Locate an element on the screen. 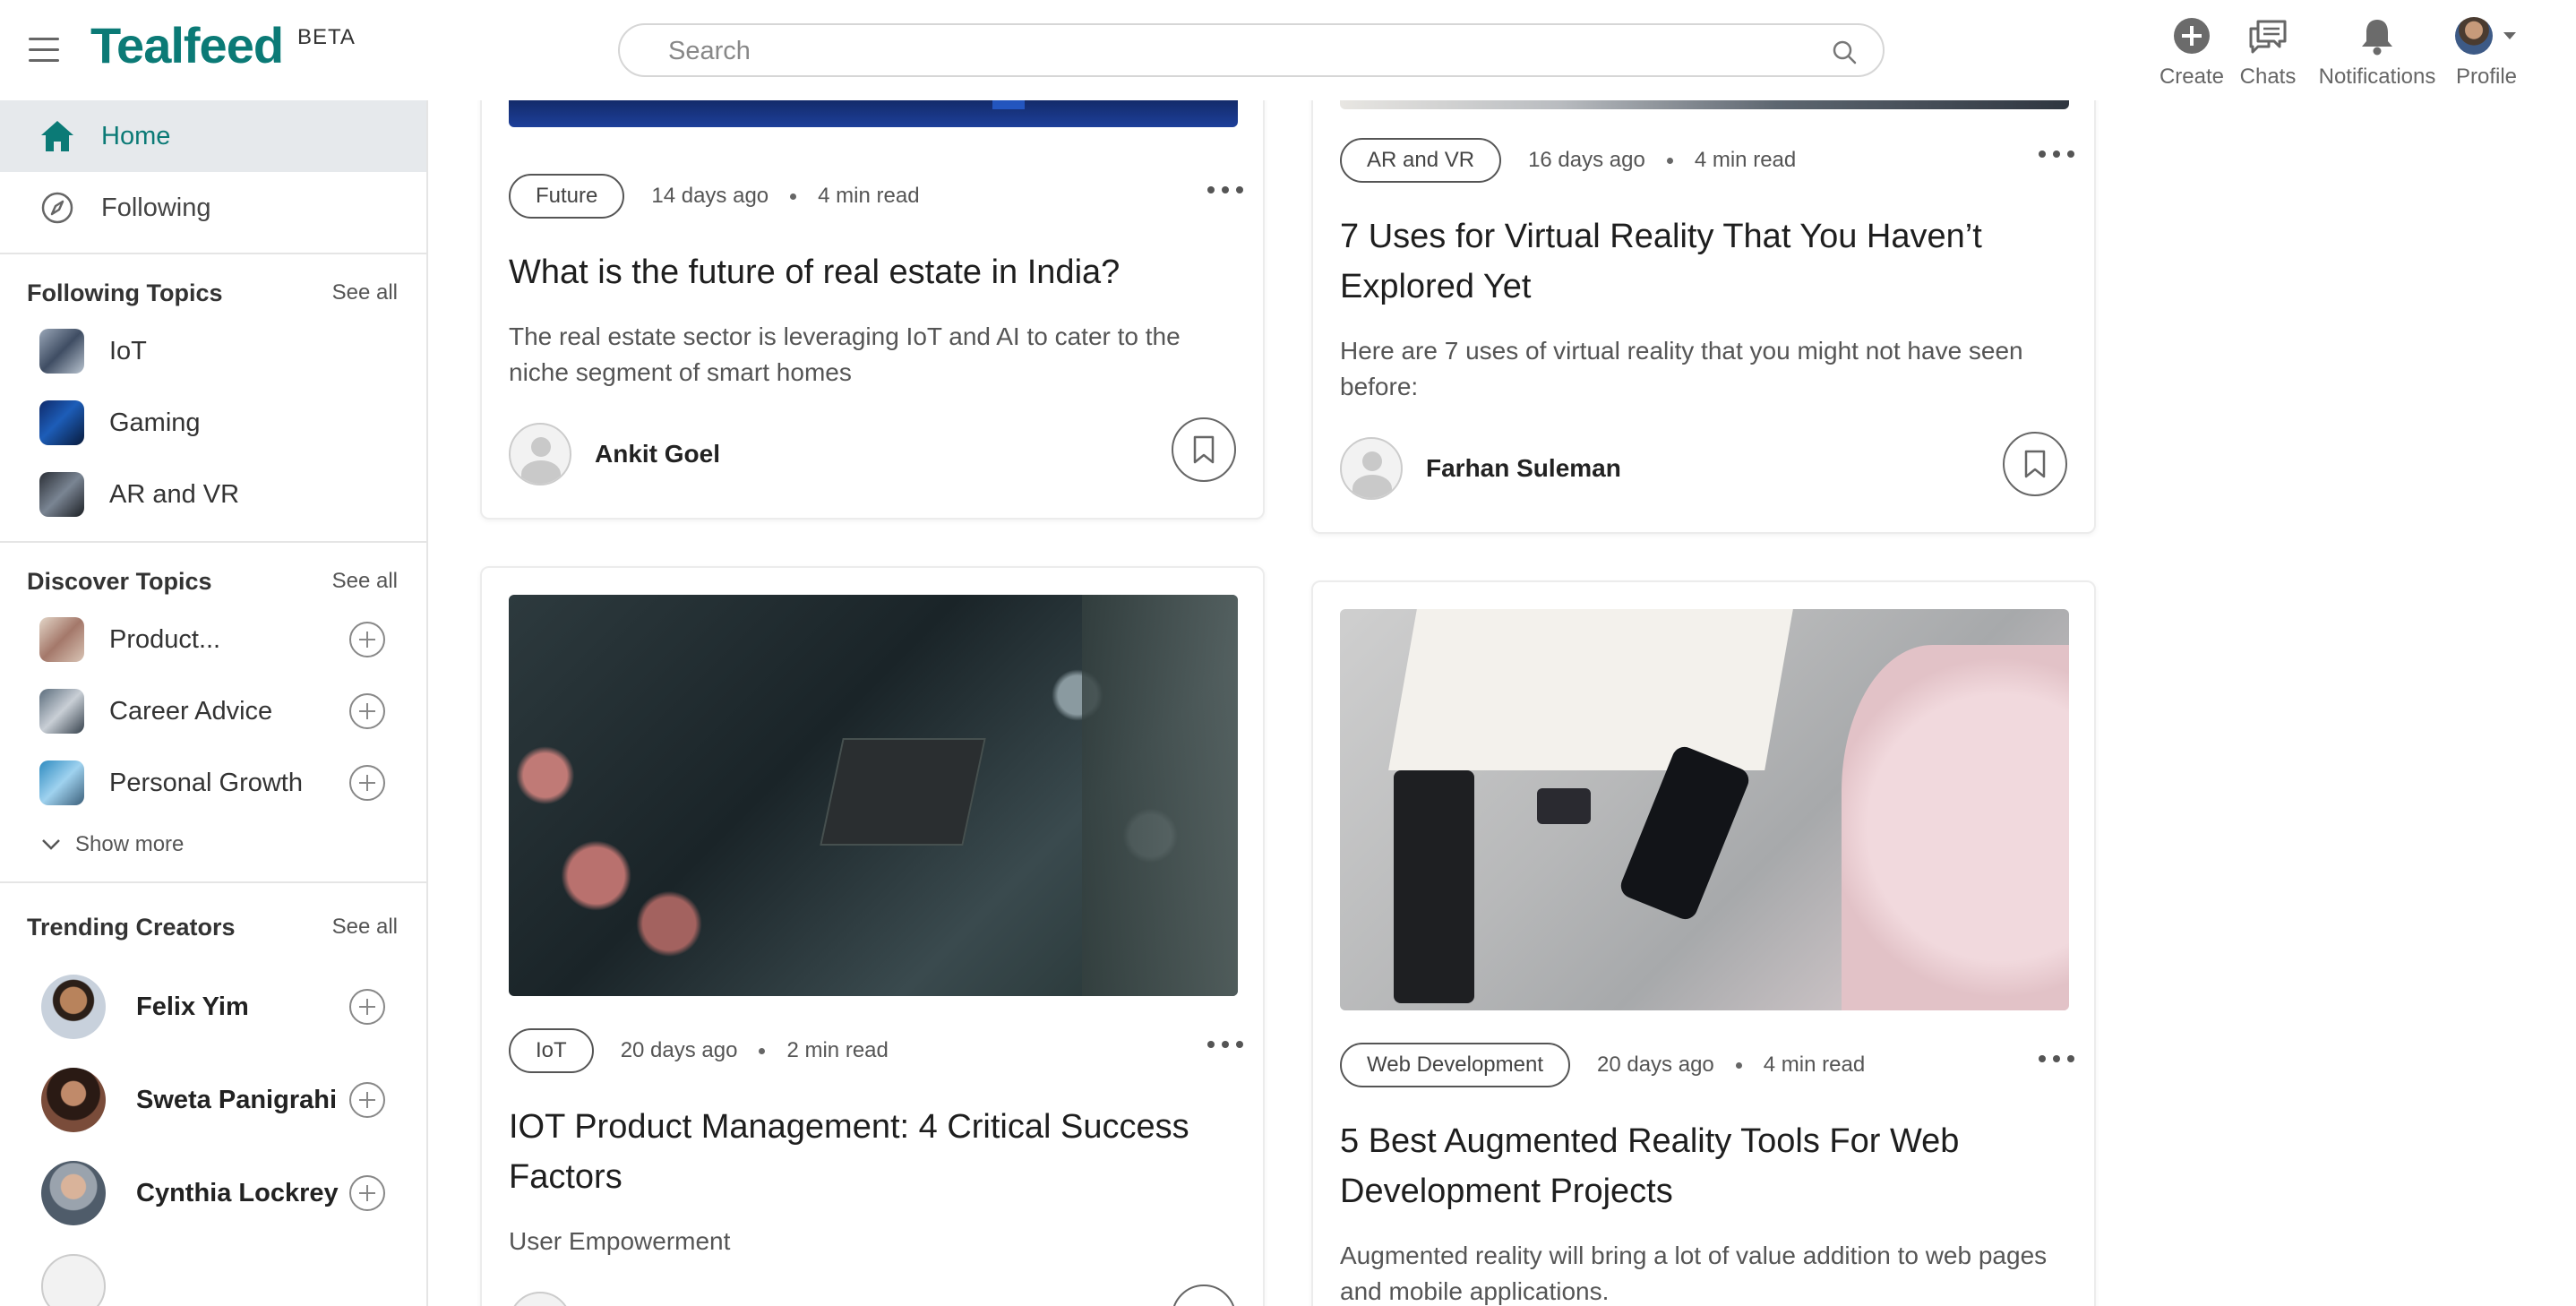 Image resolution: width=2576 pixels, height=1306 pixels. creator-cynthia-lockrey: Cynthia Lockrey is located at coordinates (213, 1193).